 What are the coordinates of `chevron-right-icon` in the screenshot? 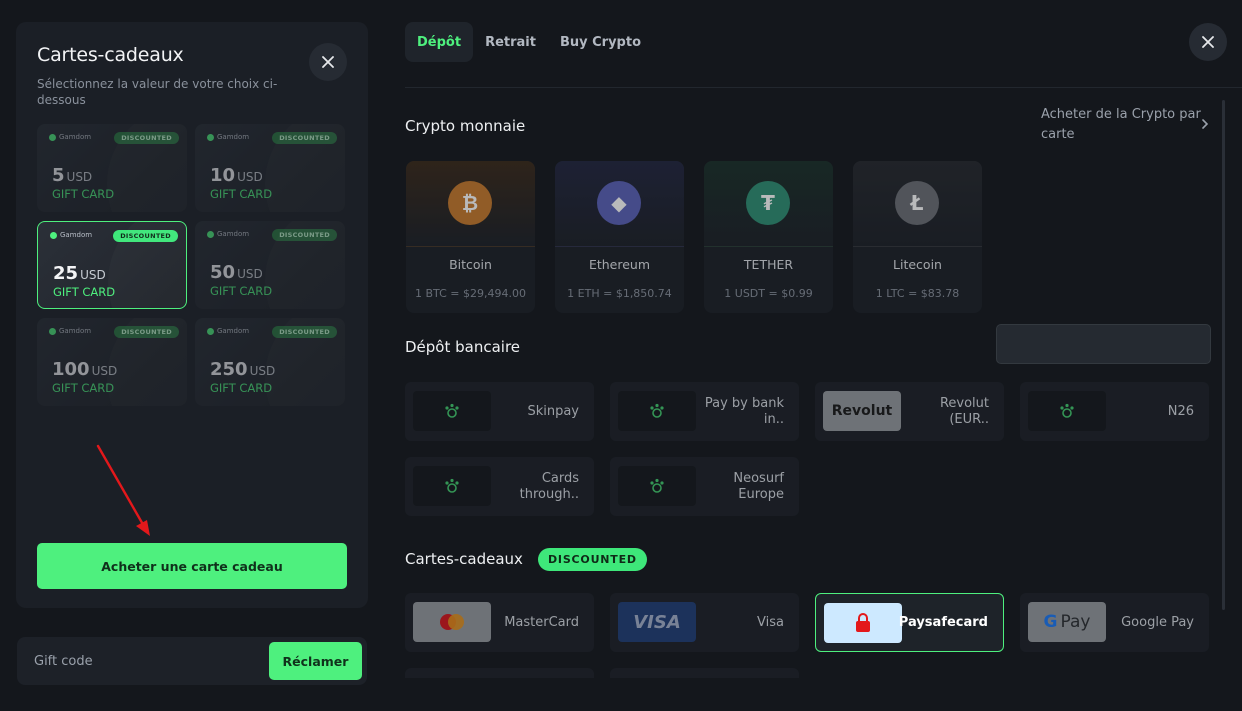 It's located at (1205, 124).